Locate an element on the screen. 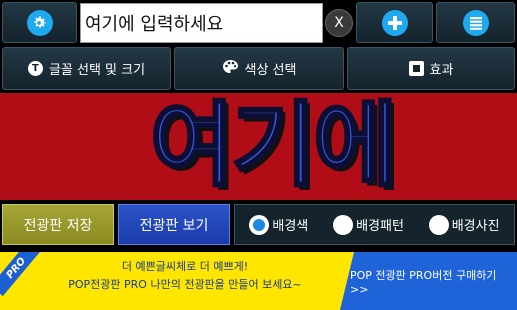  effect-button: 효과 is located at coordinates (431, 68).